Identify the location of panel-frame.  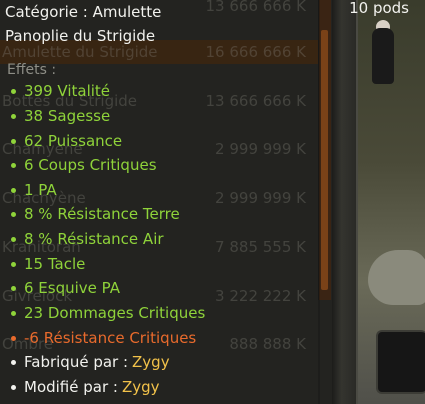
(345, 202).